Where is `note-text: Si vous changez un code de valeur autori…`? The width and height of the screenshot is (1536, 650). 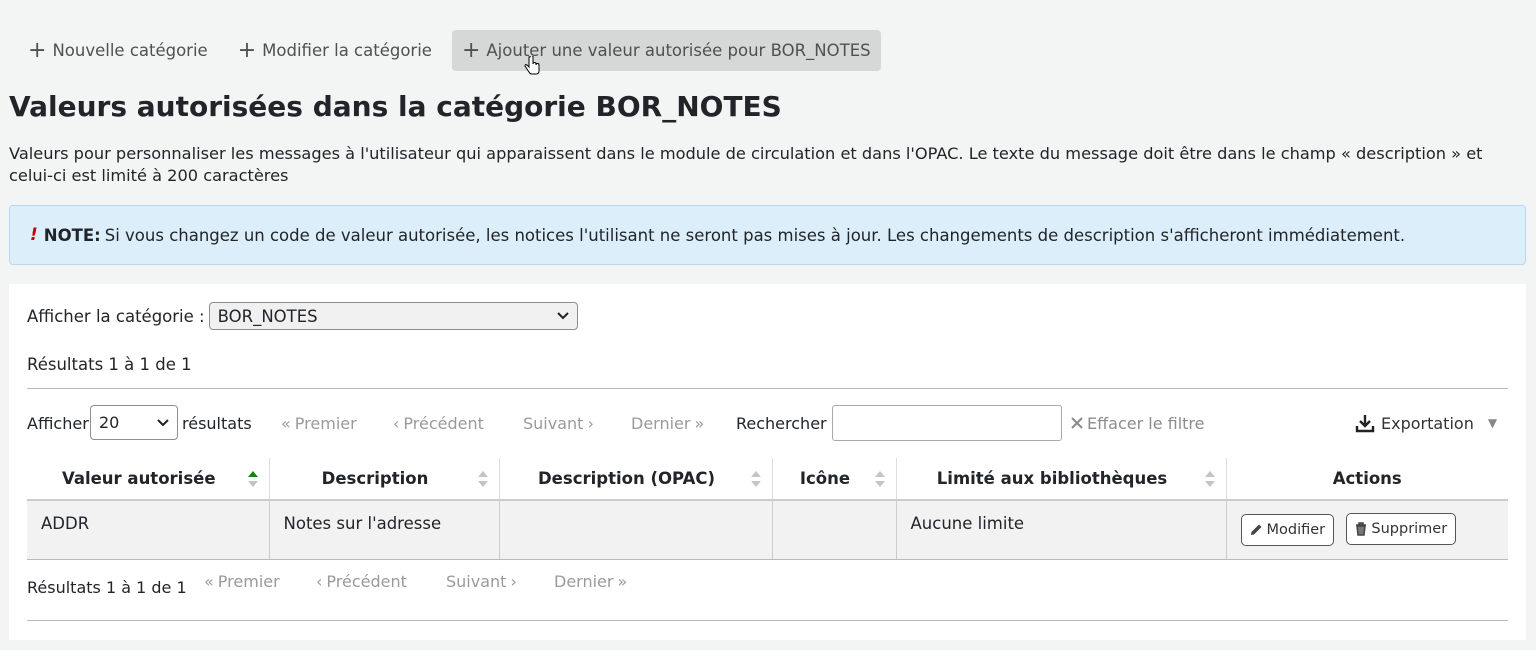
note-text: Si vous changez un code de valeur autori… is located at coordinates (755, 235).